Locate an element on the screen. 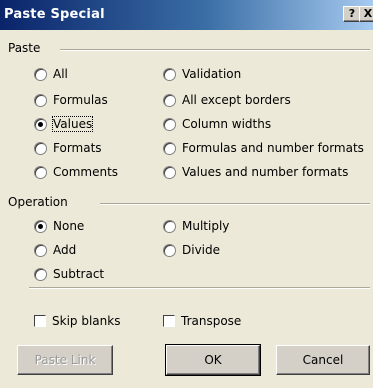 This screenshot has width=373, height=388. separator-line is located at coordinates (199, 288).